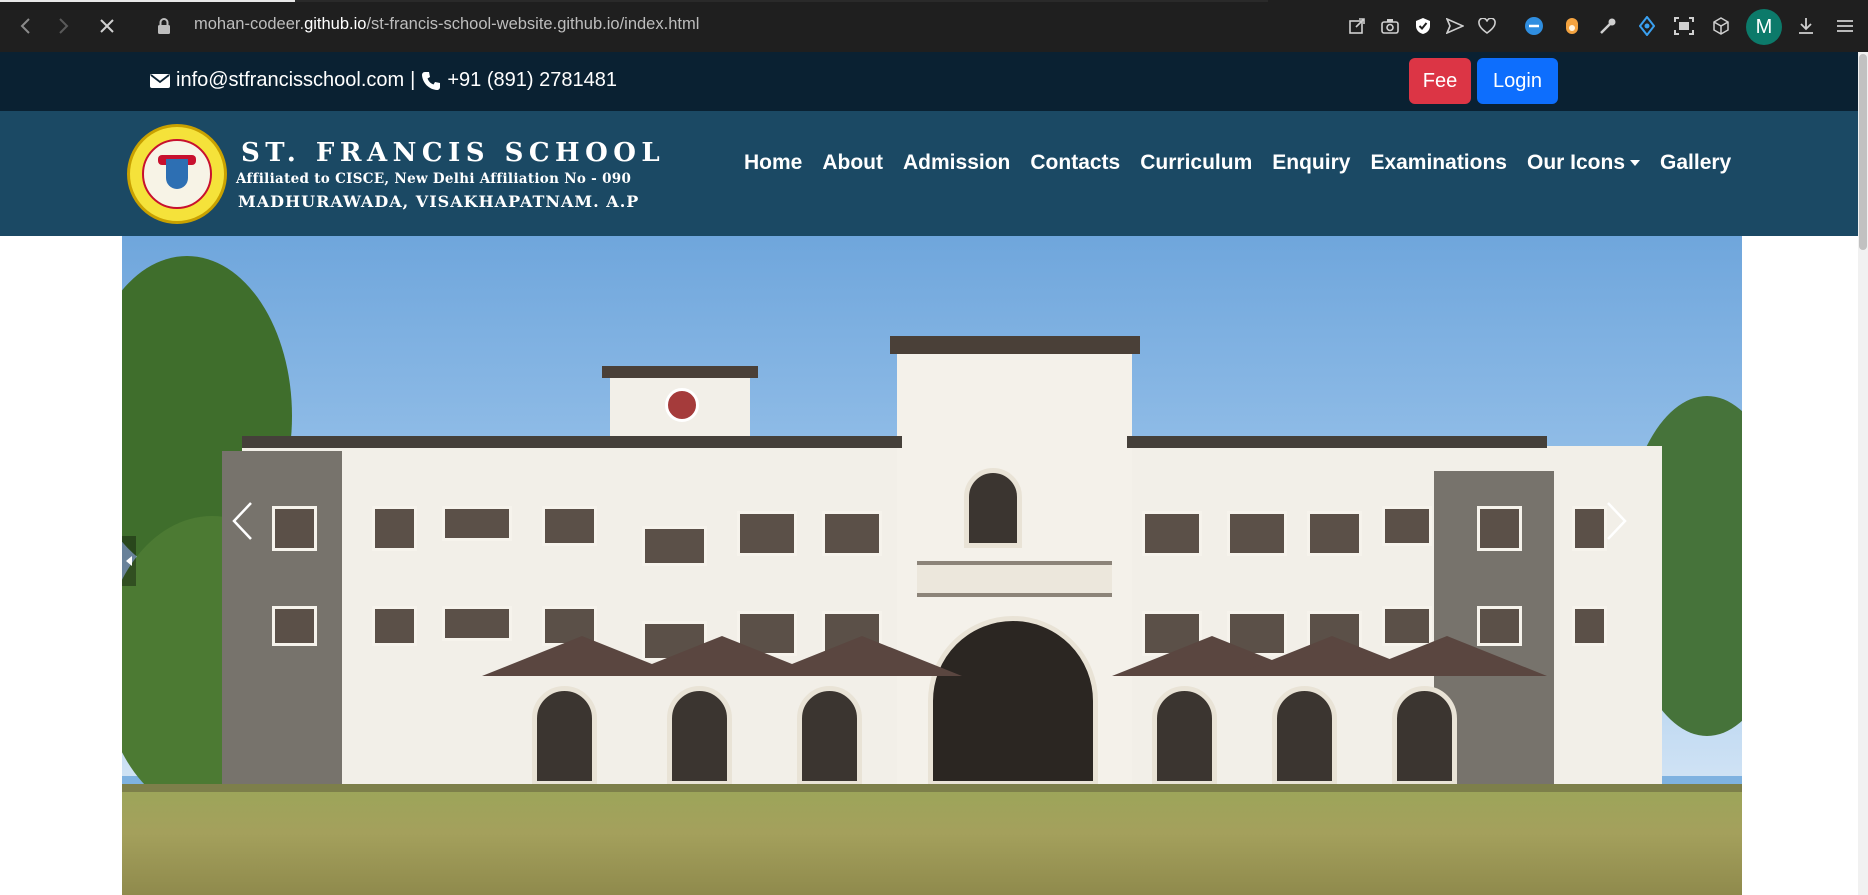 This screenshot has height=895, width=1868. I want to click on school-location: MADHURAWADA, VISAKHAPATNAM. A.P, so click(439, 201).